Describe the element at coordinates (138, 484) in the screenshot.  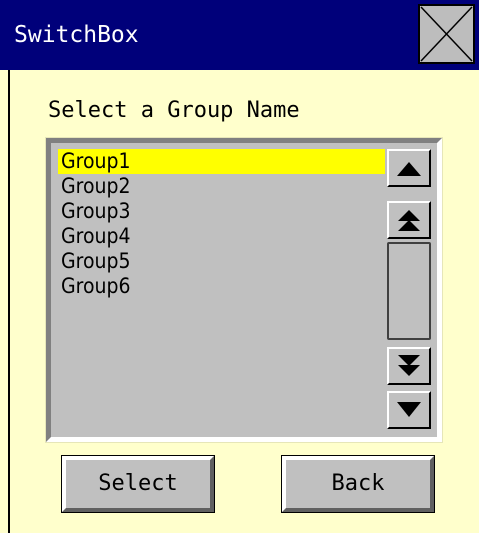
I see `select-button: Select` at that location.